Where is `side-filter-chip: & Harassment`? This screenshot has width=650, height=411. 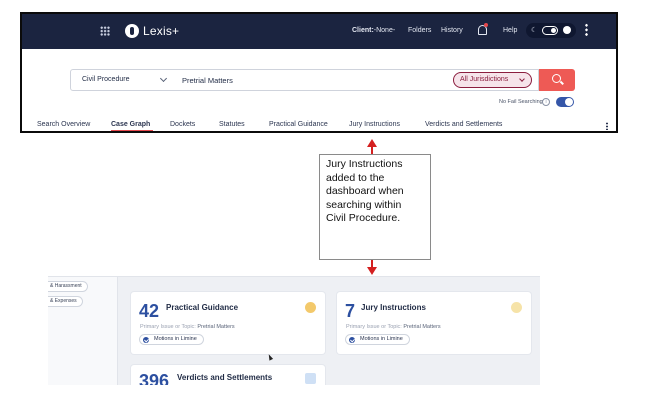
side-filter-chip: & Harassment is located at coordinates (68, 286).